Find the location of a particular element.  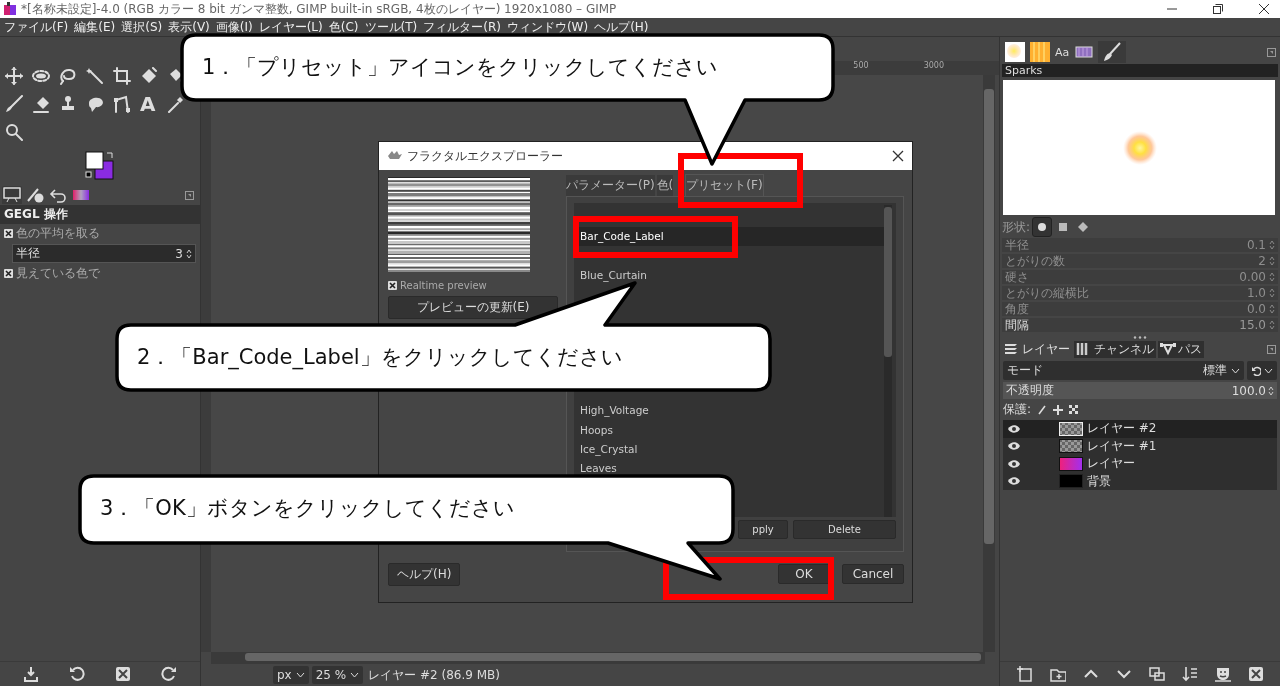

unit-dropdown: px is located at coordinates (291, 675).